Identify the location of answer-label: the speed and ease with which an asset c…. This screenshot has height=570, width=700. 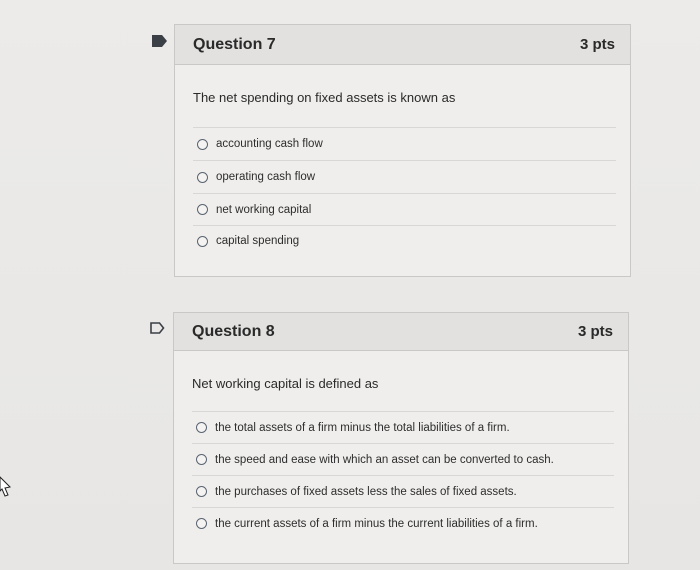
(384, 459).